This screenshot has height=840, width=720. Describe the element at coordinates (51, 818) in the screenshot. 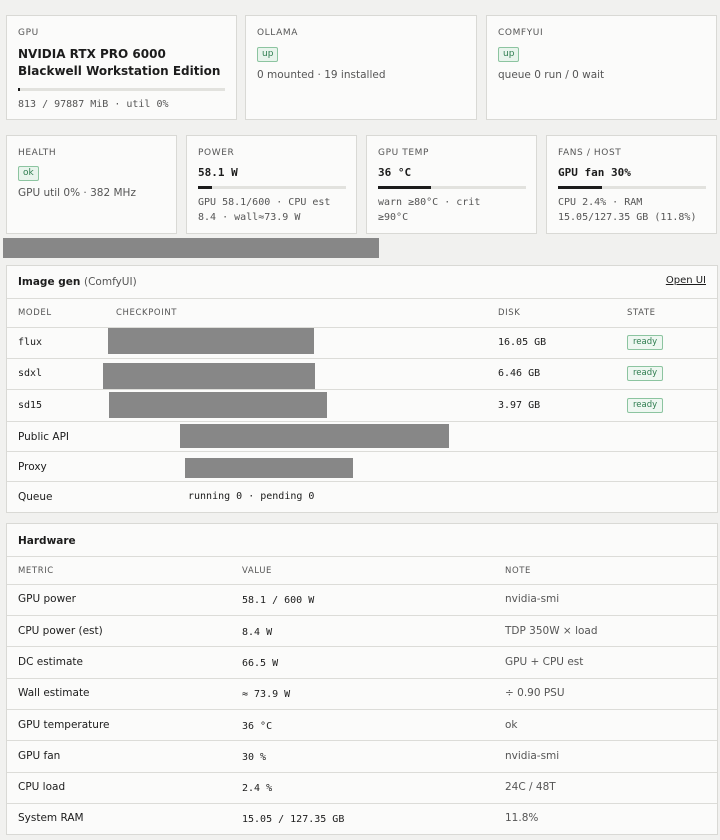

I see `metric-name: System RAM` at that location.